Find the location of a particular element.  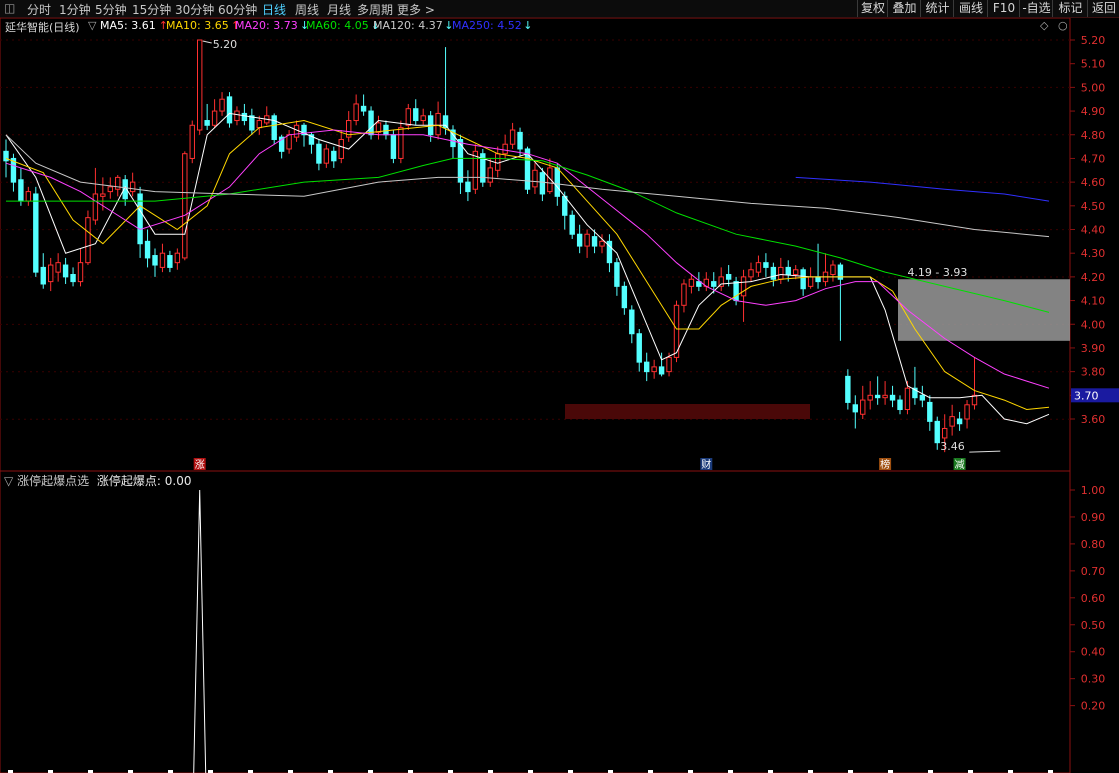

toolbar-button-7: 返回 is located at coordinates (1103, 8).